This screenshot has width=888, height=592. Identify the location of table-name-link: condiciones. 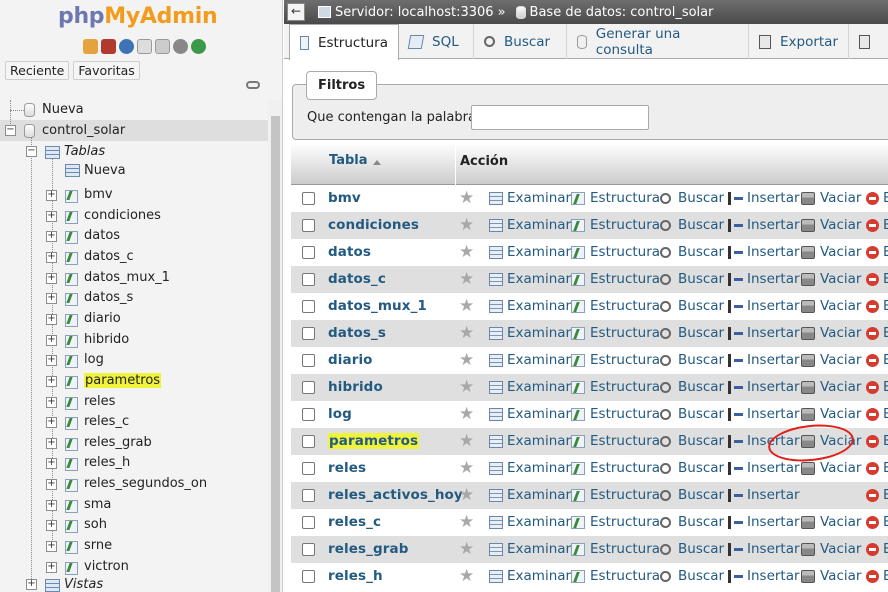
(373, 225).